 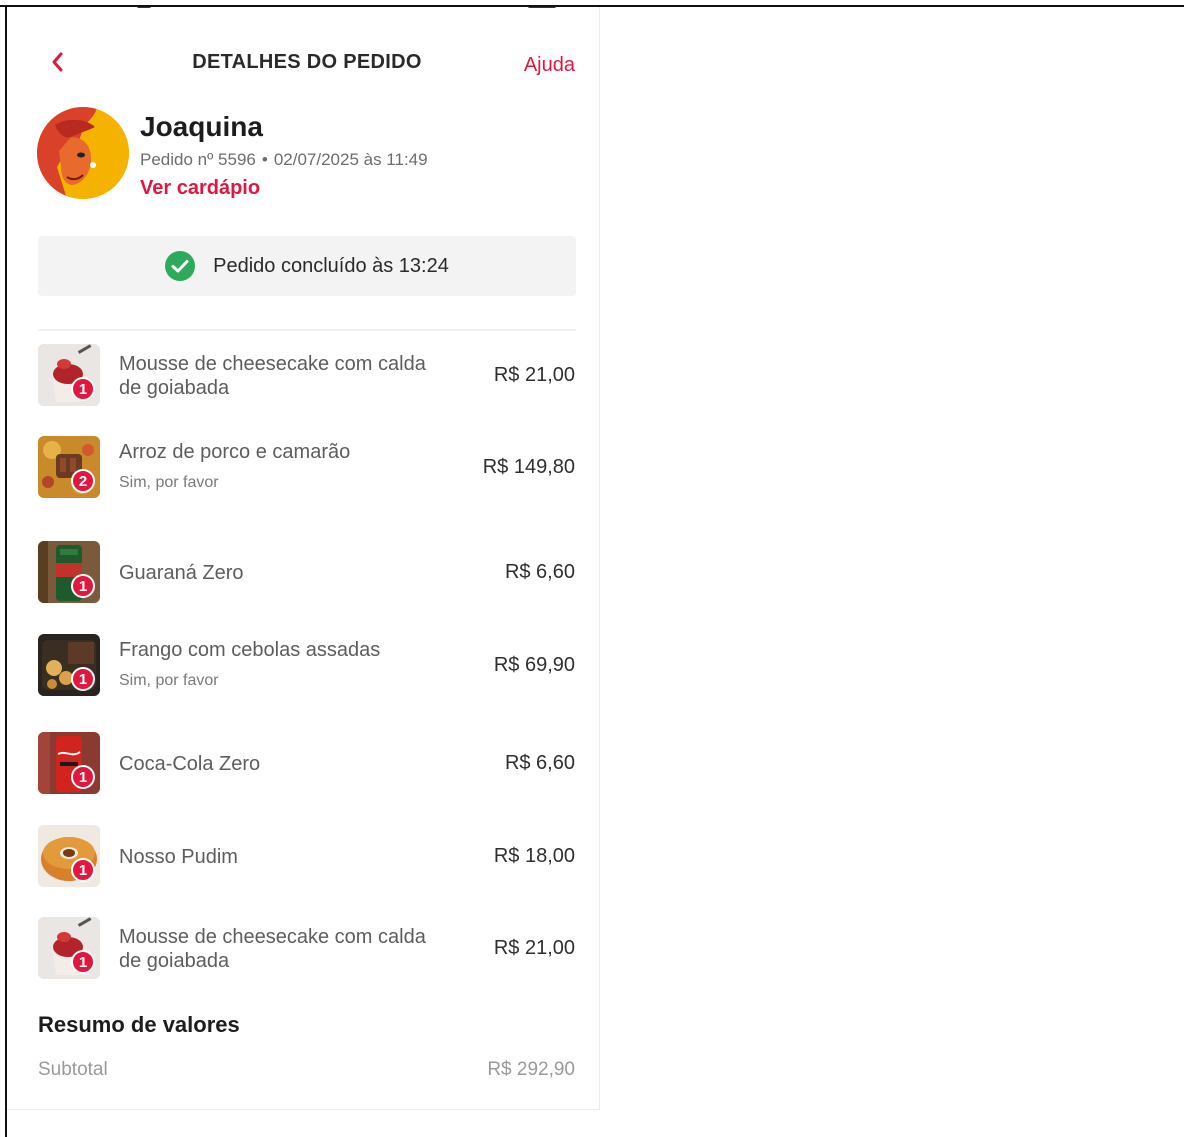 I want to click on order-status-text: Pedido concluído às 13:24, so click(x=331, y=265).